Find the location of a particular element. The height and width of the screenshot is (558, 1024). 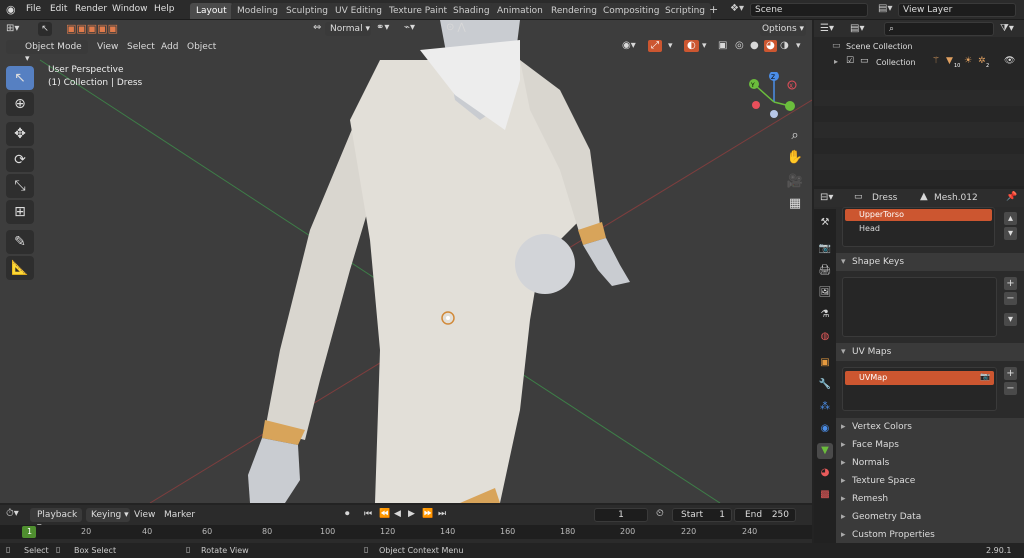

geometry-data-panel-header: Geometry Data is located at coordinates (930, 517).